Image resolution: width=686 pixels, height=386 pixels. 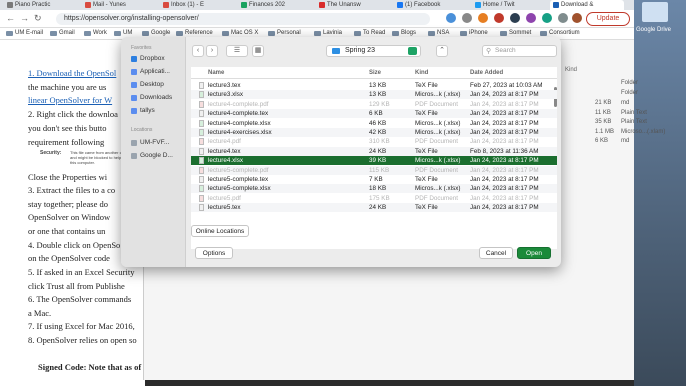 What do you see at coordinates (38, 18) in the screenshot?
I see `reload-icon: ↻` at bounding box center [38, 18].